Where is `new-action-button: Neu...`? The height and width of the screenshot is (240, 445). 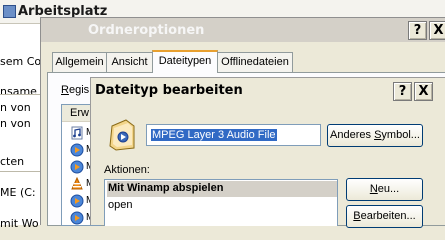
new-action-button: Neu... is located at coordinates (384, 189).